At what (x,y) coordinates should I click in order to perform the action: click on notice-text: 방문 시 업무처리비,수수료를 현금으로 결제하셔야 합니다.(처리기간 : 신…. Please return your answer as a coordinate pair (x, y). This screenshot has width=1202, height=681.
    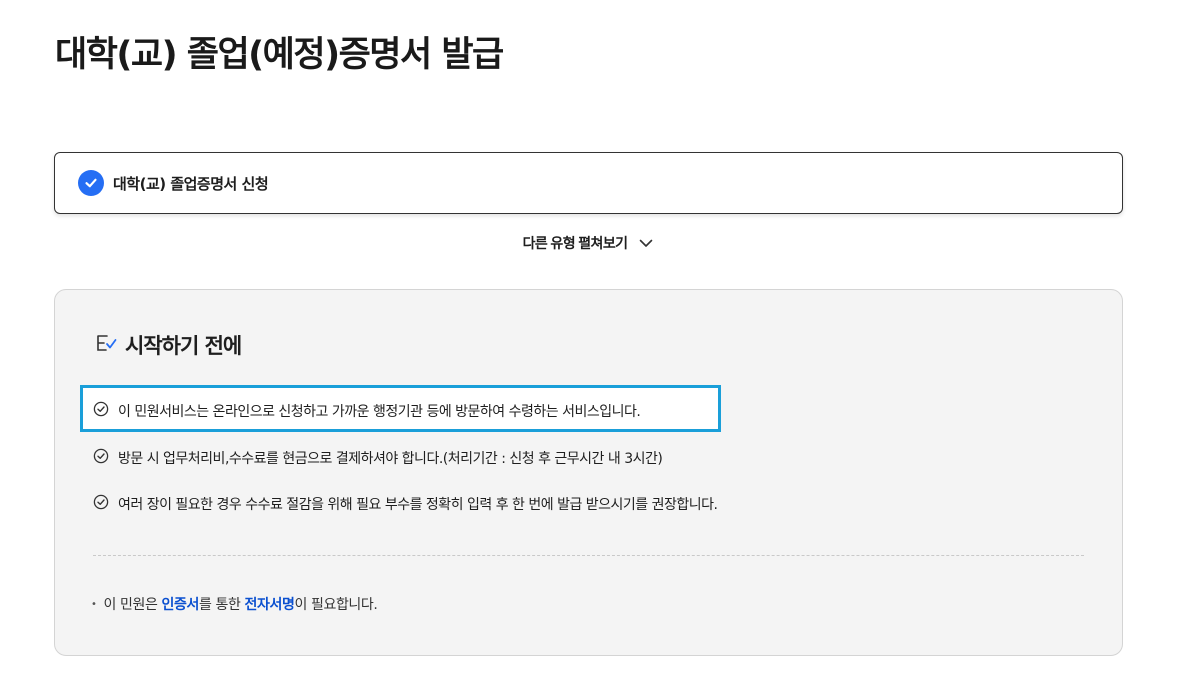
    Looking at the image, I should click on (390, 459).